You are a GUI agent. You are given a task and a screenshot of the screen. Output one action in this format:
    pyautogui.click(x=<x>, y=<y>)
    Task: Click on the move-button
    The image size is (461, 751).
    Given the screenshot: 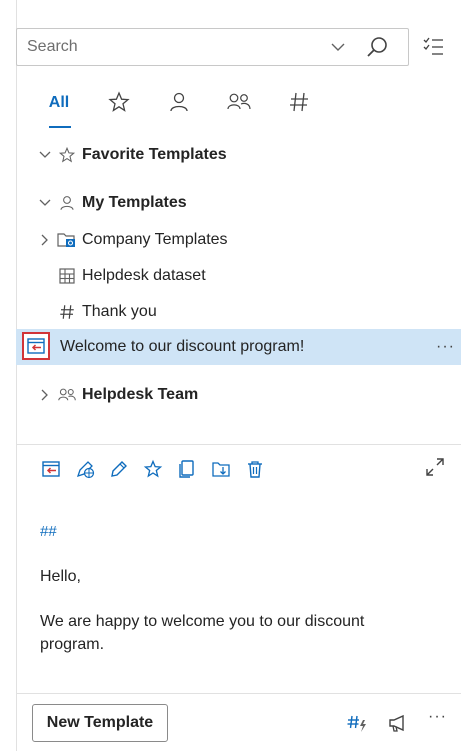 What is the action you would take?
    pyautogui.click(x=221, y=469)
    